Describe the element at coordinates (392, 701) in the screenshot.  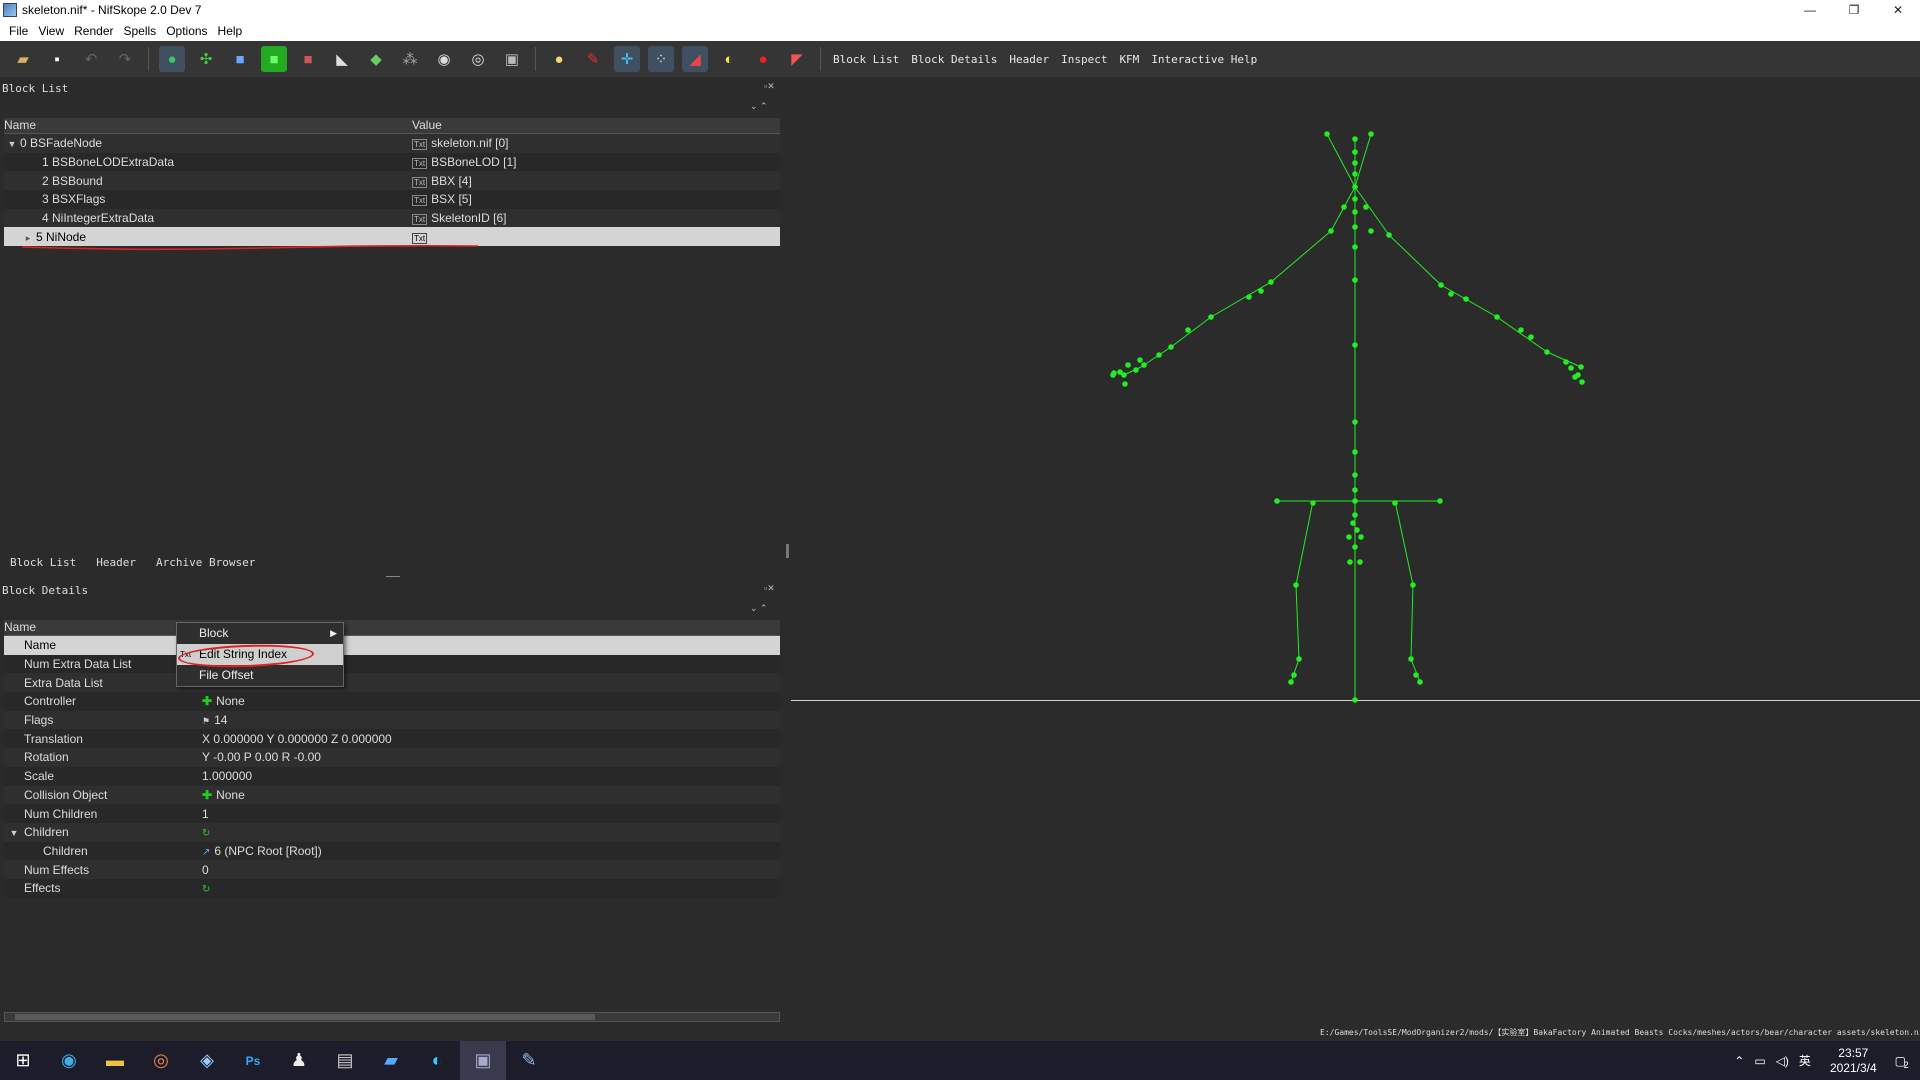
I see `detail-row: Controller ✚ None` at that location.